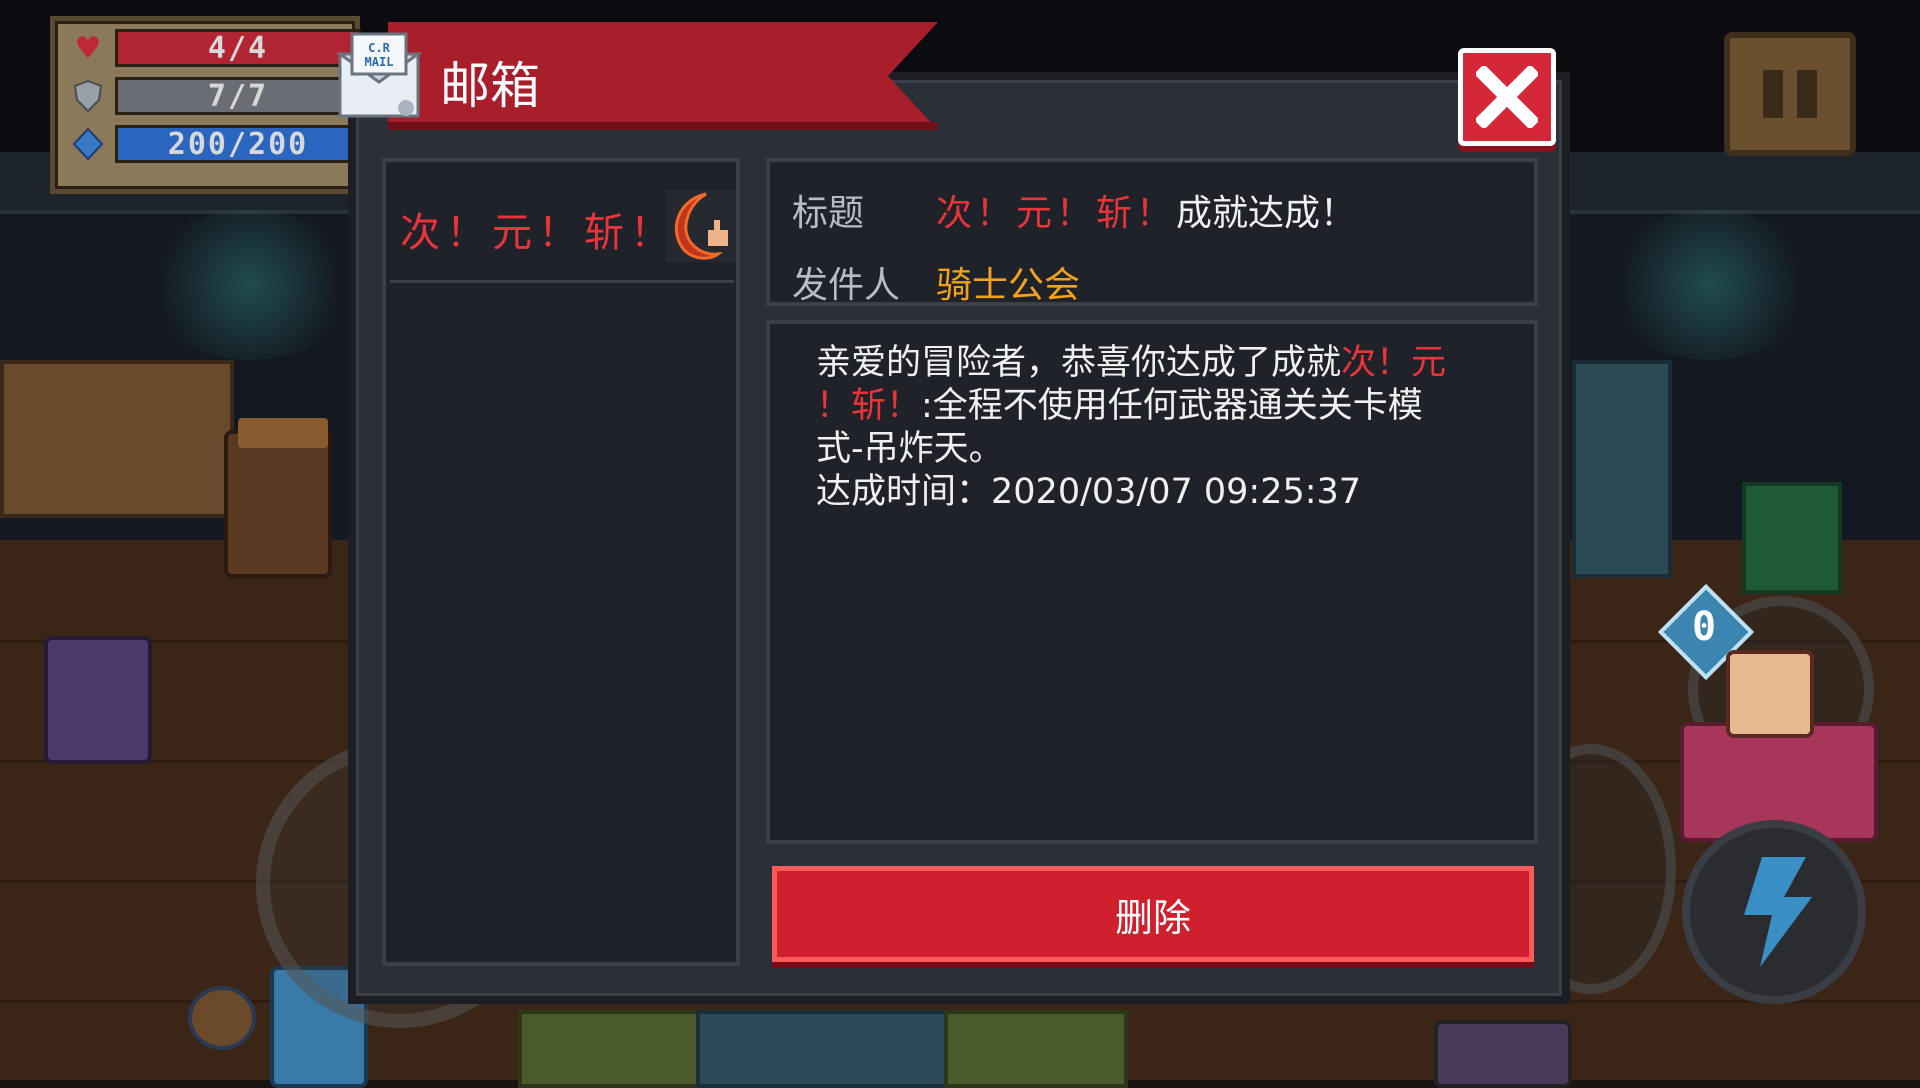 The image size is (1920, 1088). I want to click on pause-icon, so click(1773, 94).